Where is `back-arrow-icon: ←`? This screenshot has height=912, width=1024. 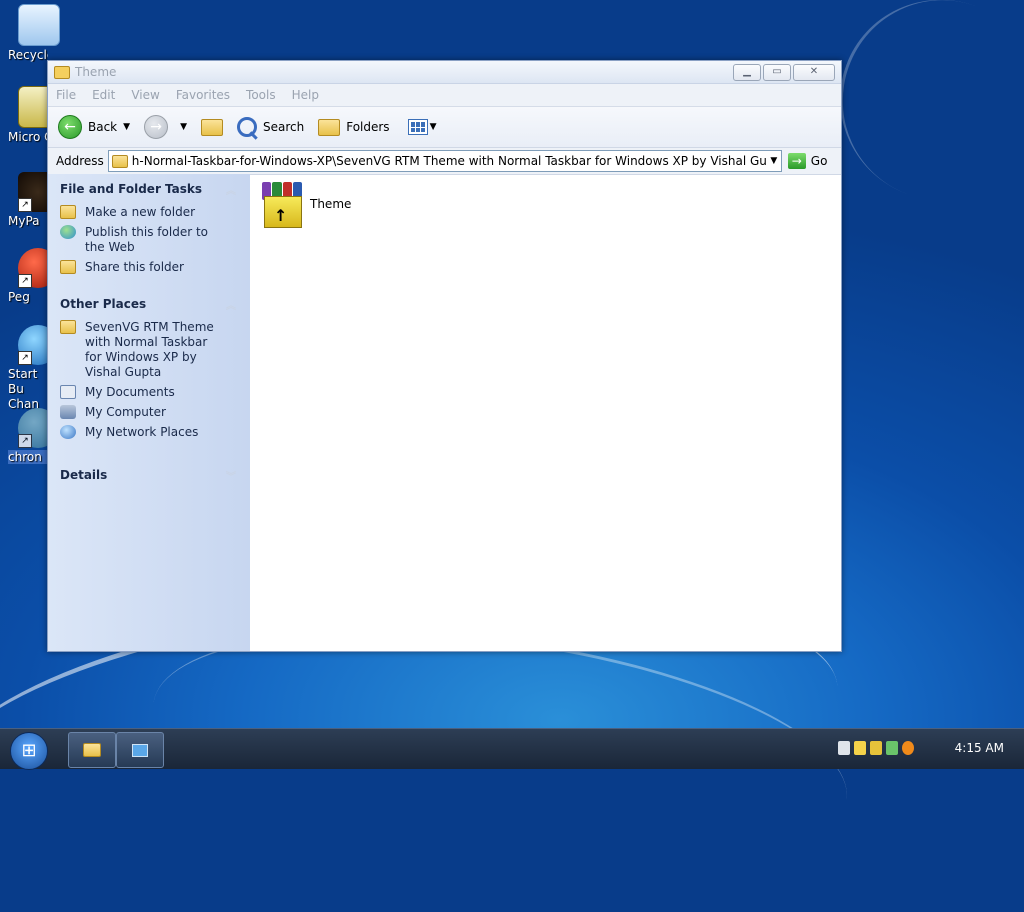
back-arrow-icon: ← is located at coordinates (70, 127).